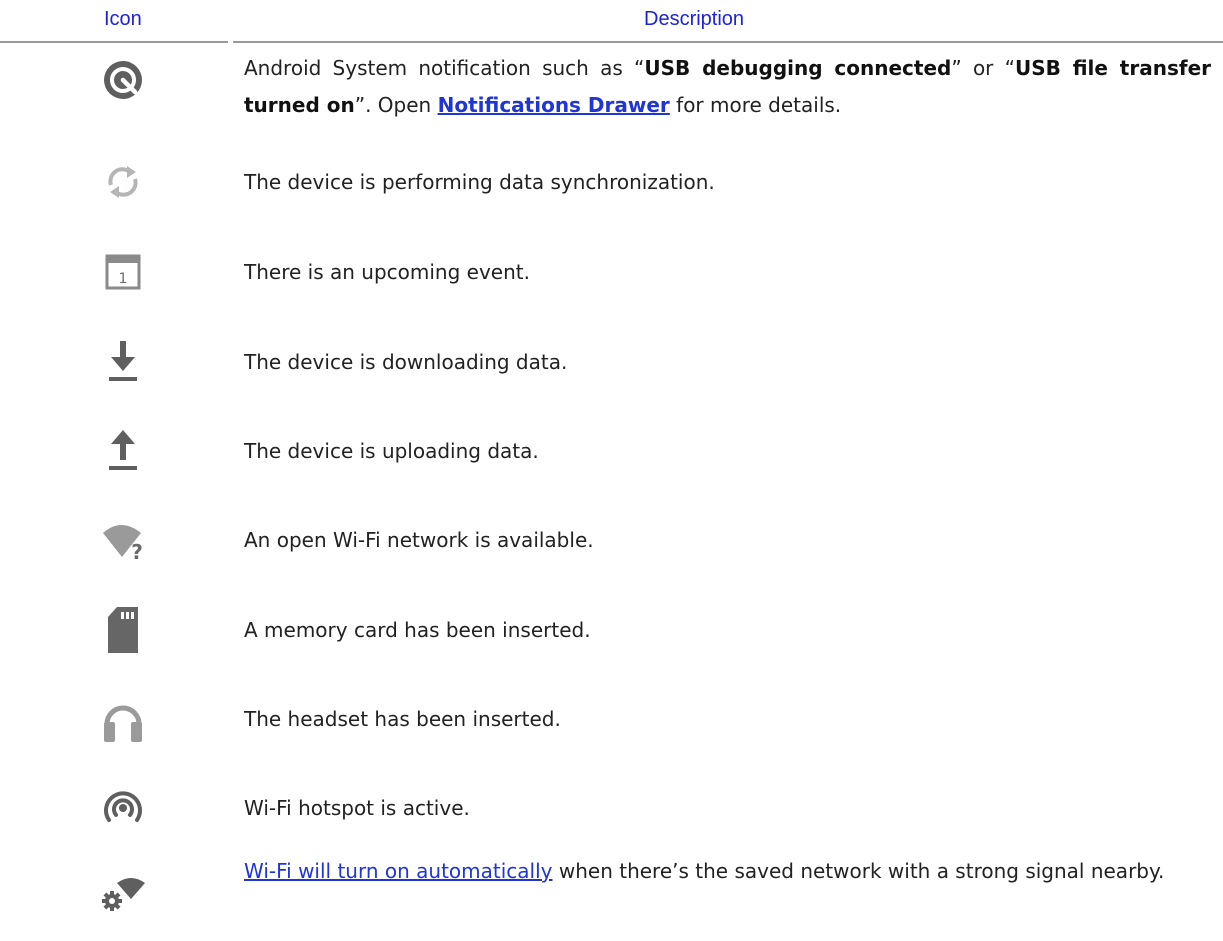 Image resolution: width=1223 pixels, height=941 pixels. Describe the element at coordinates (402, 719) in the screenshot. I see `row-description: The headset has been inserted.` at that location.